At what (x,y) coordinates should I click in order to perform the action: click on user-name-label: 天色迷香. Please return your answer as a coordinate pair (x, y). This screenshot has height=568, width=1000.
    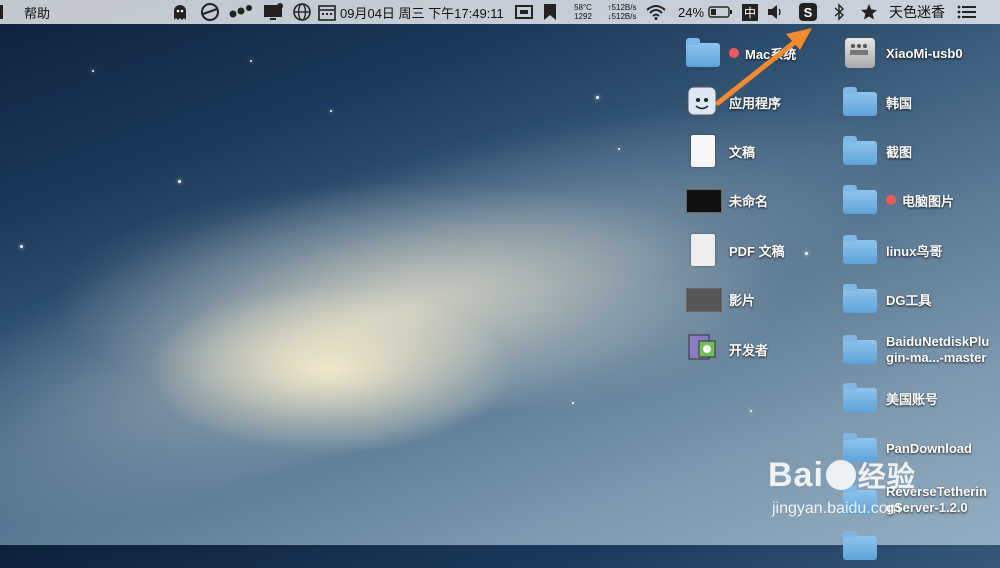
    Looking at the image, I should click on (917, 12).